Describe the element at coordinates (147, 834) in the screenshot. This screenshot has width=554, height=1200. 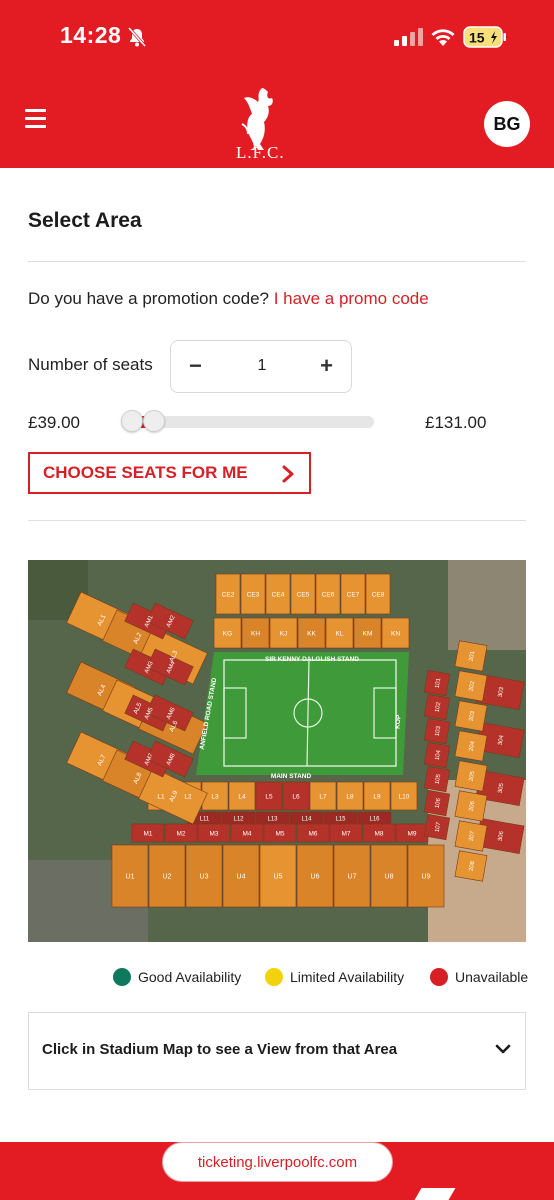
I see `section-label: M1` at that location.